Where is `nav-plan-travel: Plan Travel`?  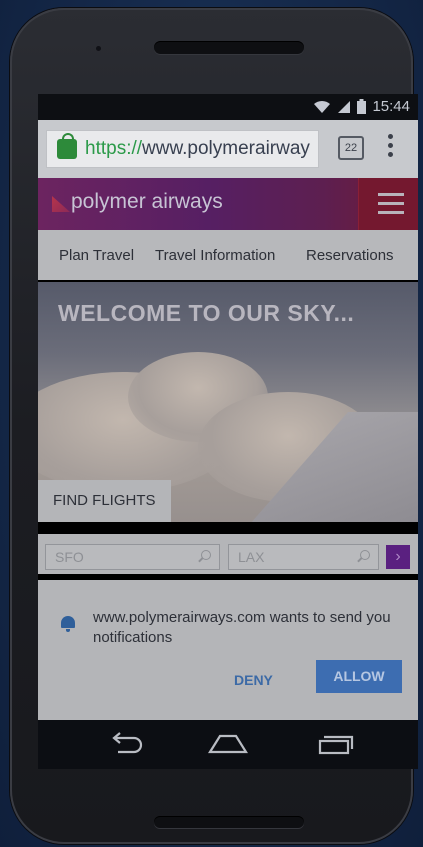 nav-plan-travel: Plan Travel is located at coordinates (96, 255).